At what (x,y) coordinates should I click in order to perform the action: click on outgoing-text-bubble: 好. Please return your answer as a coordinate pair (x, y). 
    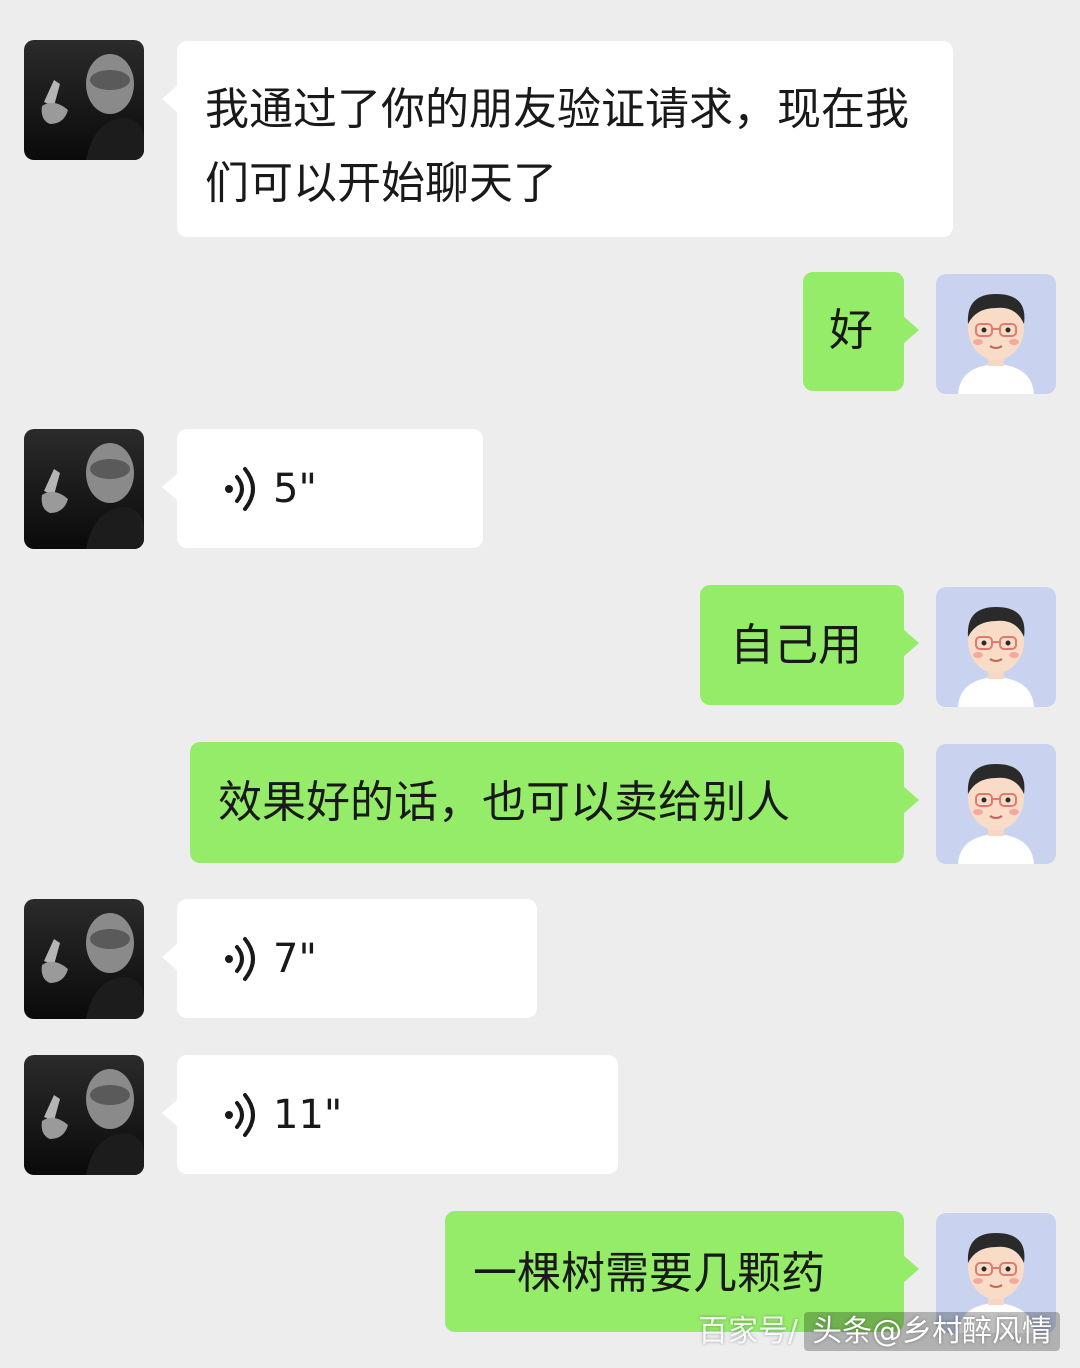
    Looking at the image, I should click on (861, 331).